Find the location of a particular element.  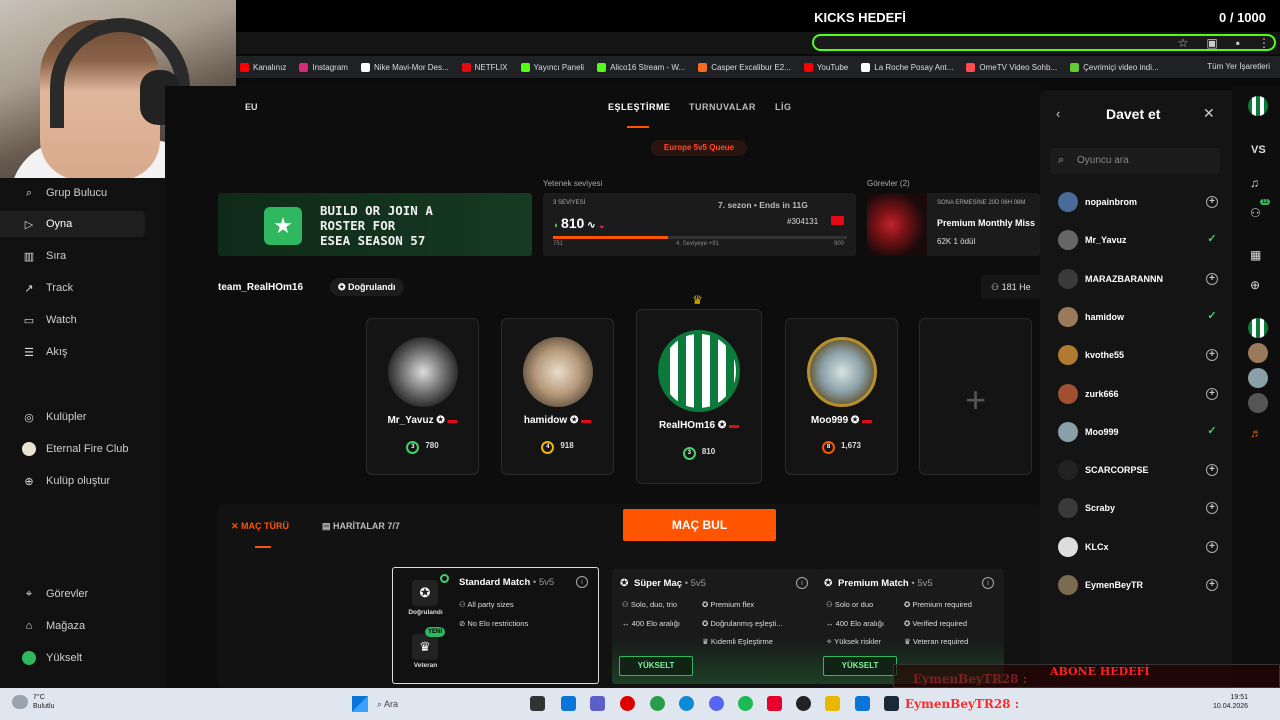

sidebar-item-rank: ▥ Sıra is located at coordinates (72, 256).